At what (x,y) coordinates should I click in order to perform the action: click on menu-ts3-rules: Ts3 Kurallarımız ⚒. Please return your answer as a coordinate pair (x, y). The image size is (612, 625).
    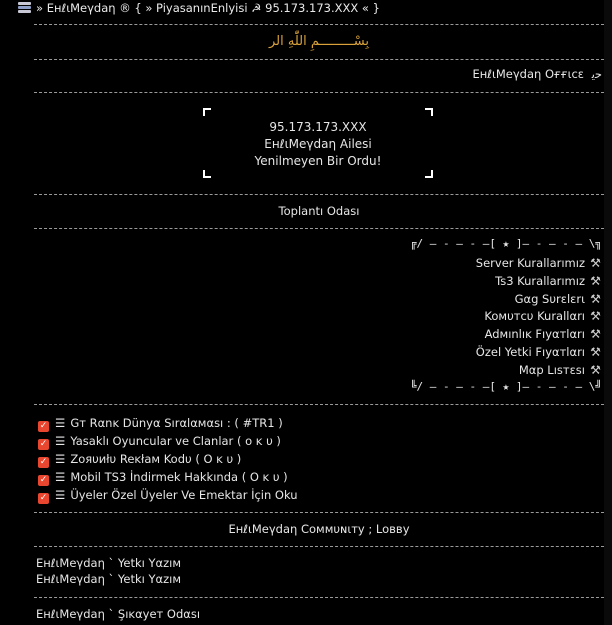
    Looking at the image, I should click on (548, 281).